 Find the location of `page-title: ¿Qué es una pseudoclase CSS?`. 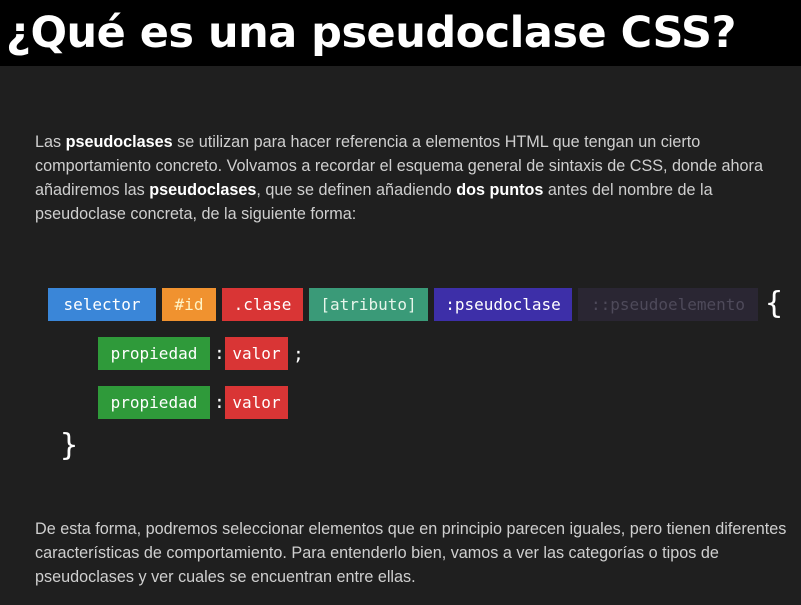

page-title: ¿Qué es una pseudoclase CSS? is located at coordinates (371, 33).